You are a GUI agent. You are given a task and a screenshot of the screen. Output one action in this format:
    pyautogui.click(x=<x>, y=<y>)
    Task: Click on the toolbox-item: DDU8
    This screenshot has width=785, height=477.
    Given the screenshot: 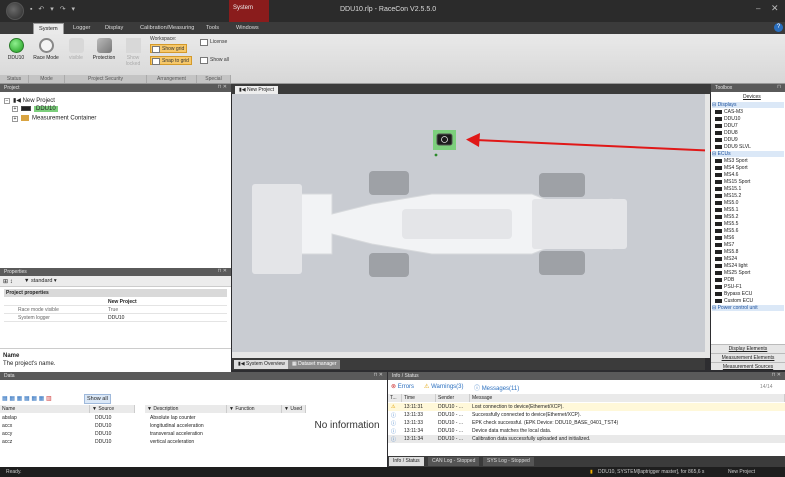 What is the action you would take?
    pyautogui.click(x=726, y=133)
    